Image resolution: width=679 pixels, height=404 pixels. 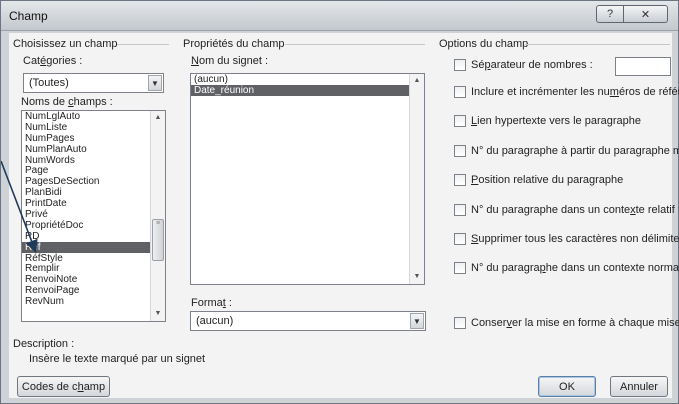 What do you see at coordinates (215, 321) in the screenshot?
I see `format-value: (aucun)` at bounding box center [215, 321].